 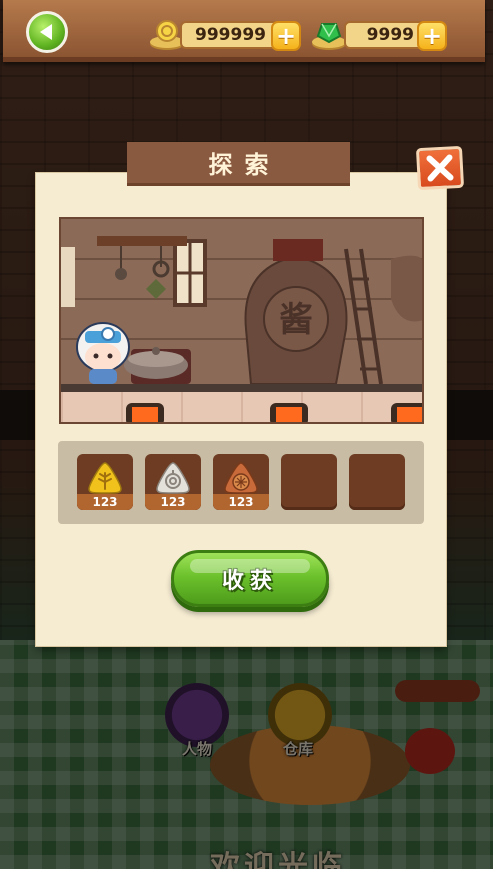 I want to click on reward-slot-cookie: 123, so click(x=241, y=482).